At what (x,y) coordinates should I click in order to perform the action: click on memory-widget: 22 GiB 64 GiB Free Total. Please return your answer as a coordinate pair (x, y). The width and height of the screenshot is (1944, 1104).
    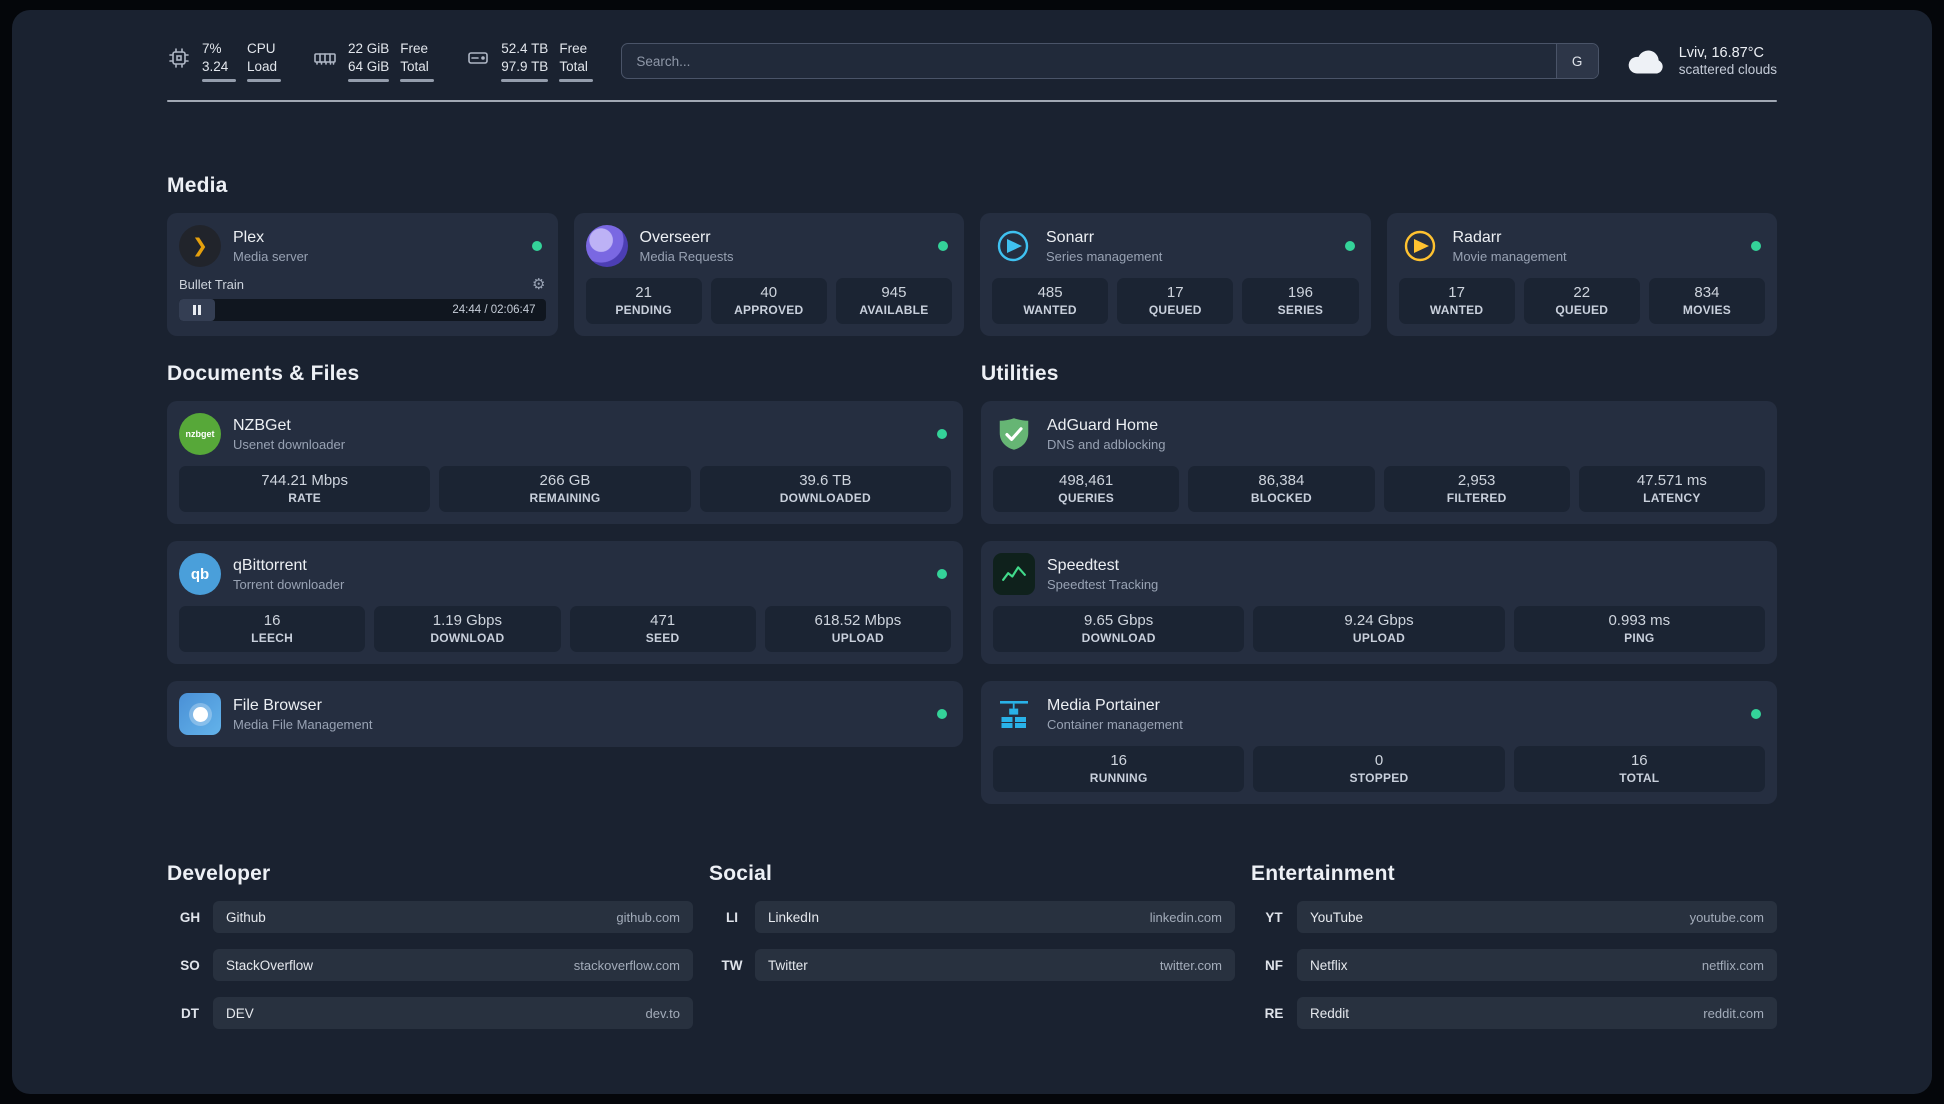
    Looking at the image, I should click on (374, 61).